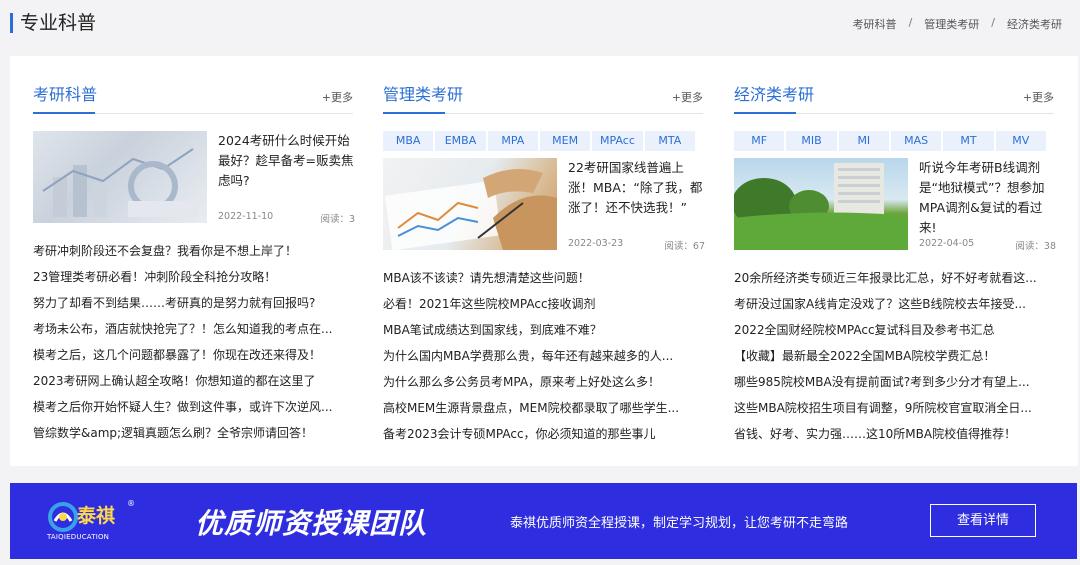 Image resolution: width=1080 pixels, height=565 pixels. Describe the element at coordinates (544, 434) in the screenshot. I see `list-item: 备考2023会计专硕MPAcc，你必须知道的那些事儿` at that location.